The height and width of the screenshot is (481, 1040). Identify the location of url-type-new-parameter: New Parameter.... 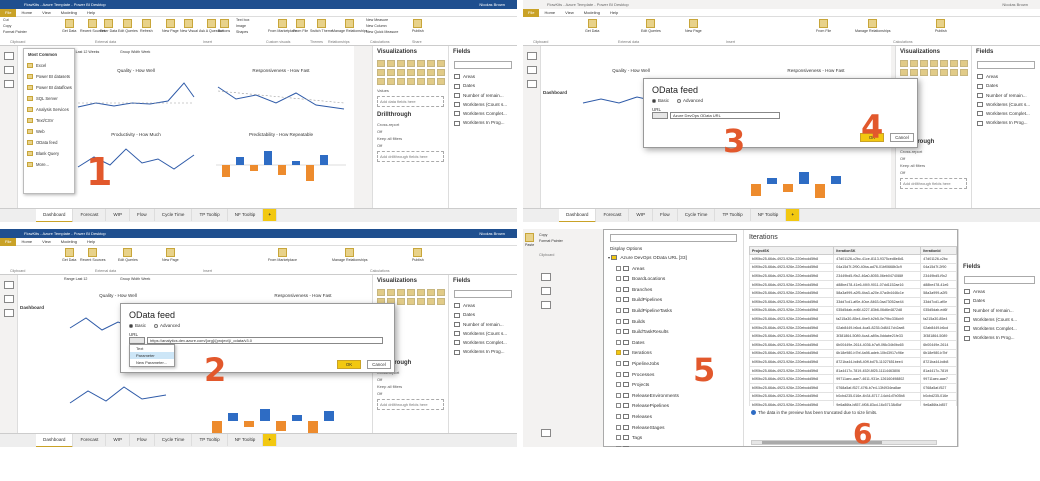
(152, 362).